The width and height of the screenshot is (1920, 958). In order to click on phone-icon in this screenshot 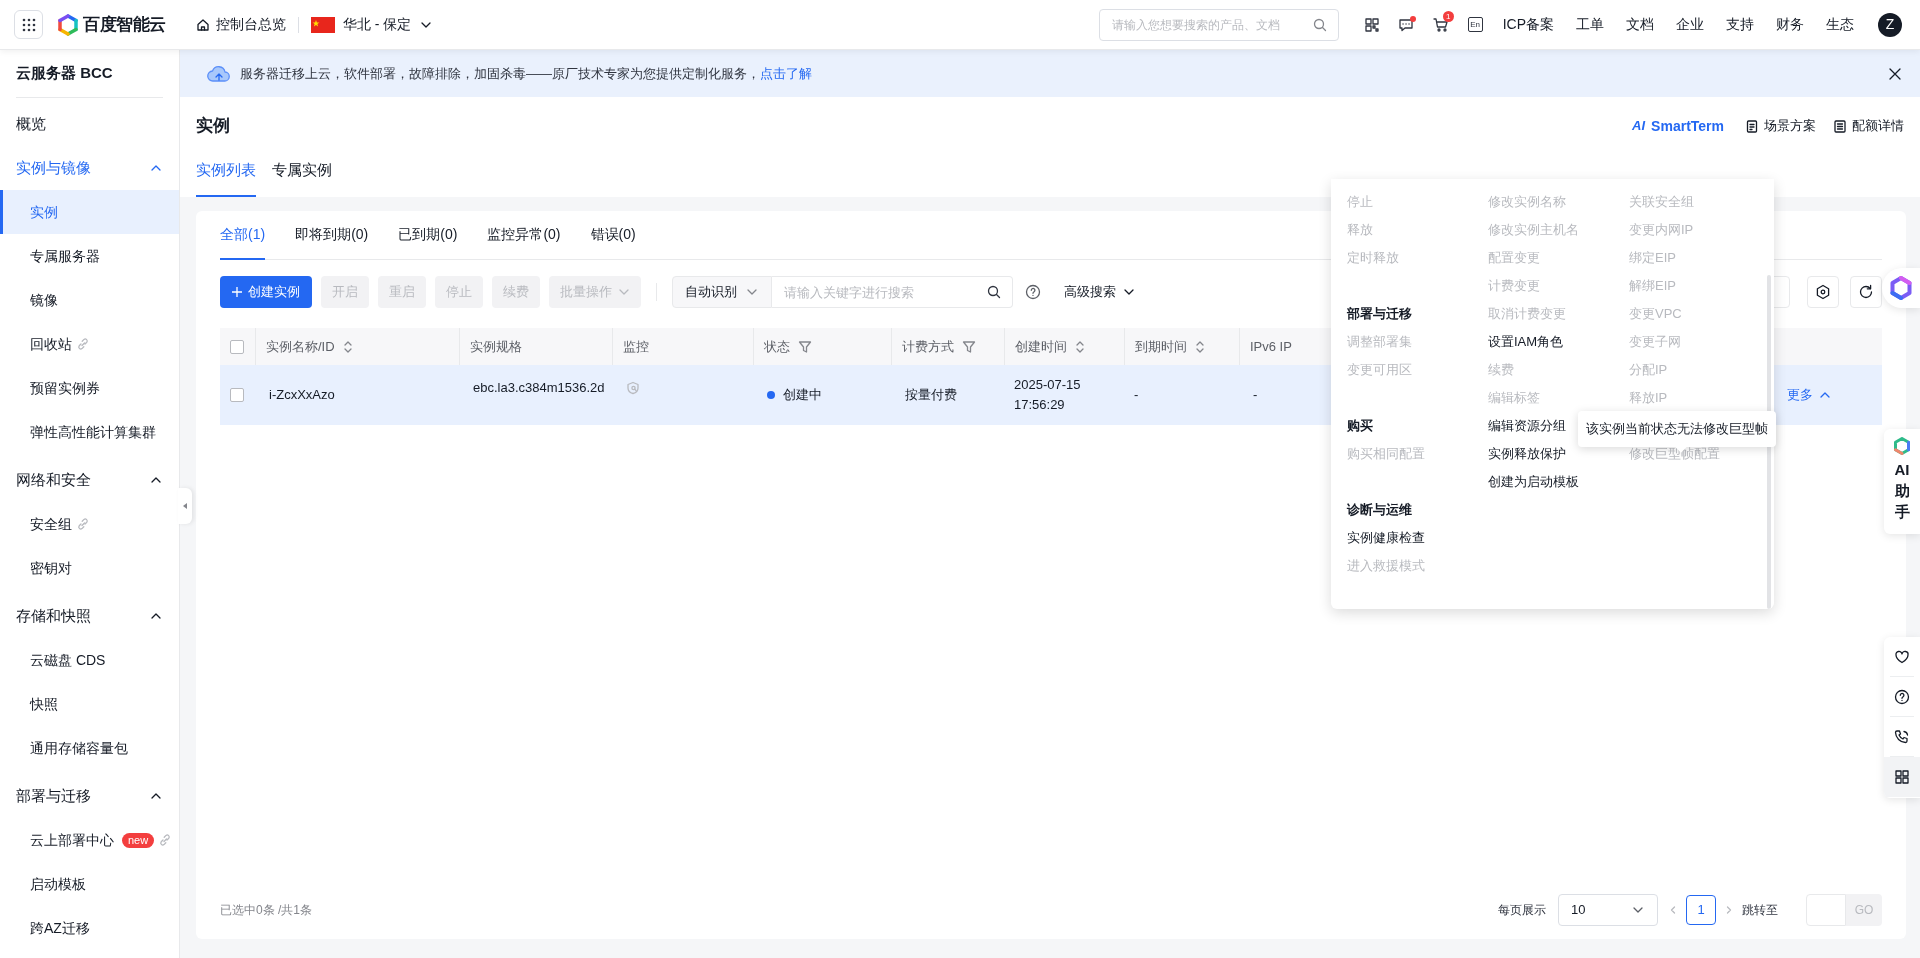, I will do `click(1902, 736)`.